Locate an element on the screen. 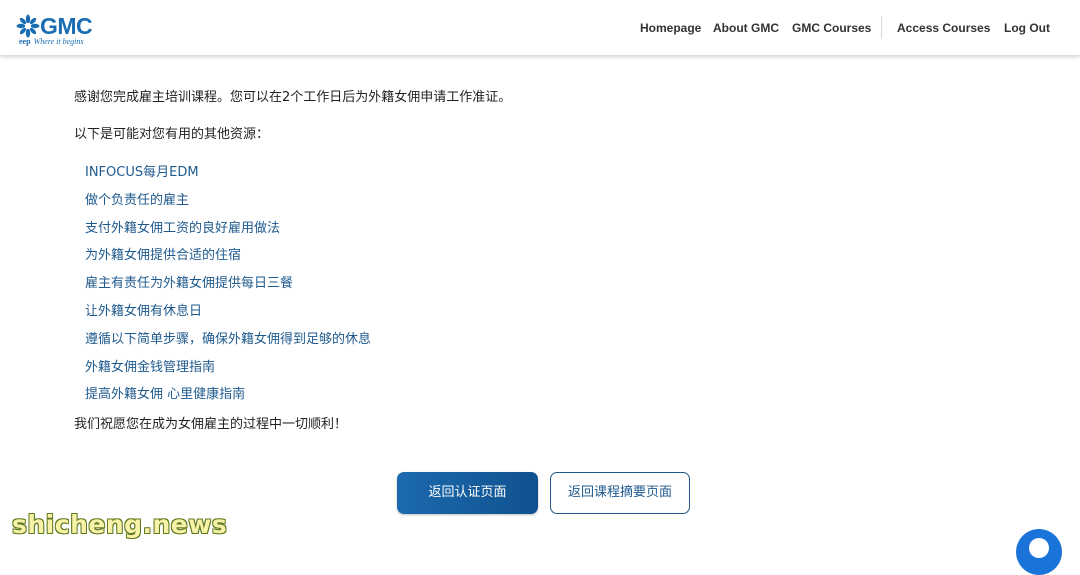  resource-link-mental-health: 提高外籍女佣 心里健康指南 is located at coordinates (228, 399).